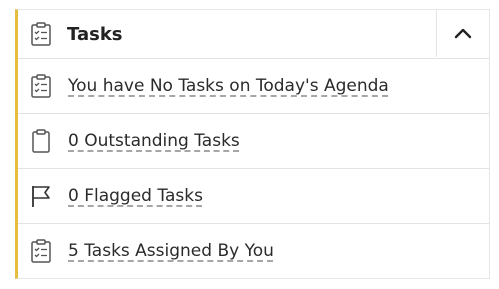 The height and width of the screenshot is (289, 499). What do you see at coordinates (41, 196) in the screenshot?
I see `flag-icon` at bounding box center [41, 196].